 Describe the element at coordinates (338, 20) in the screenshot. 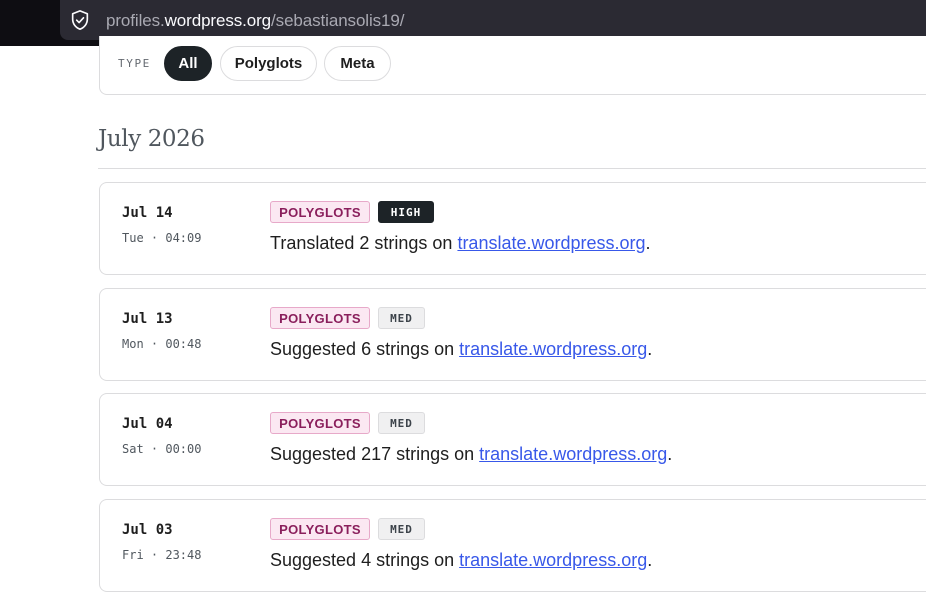

I see `url-path: /sebastiansolis19/` at that location.